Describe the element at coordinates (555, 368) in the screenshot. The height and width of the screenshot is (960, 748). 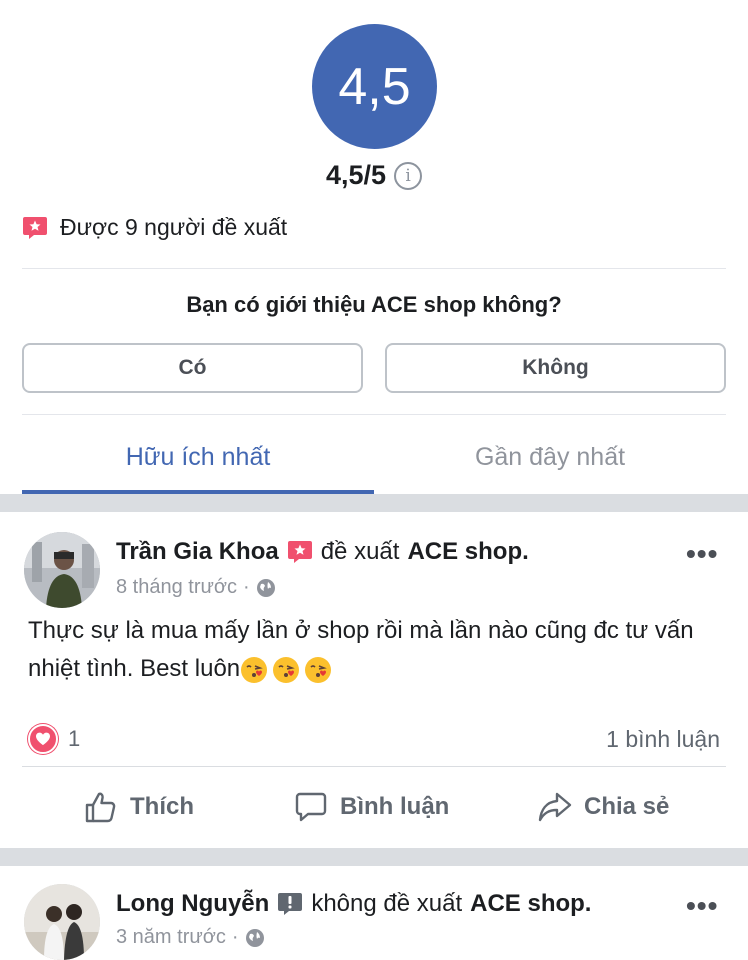
I see `no-button: Không` at that location.